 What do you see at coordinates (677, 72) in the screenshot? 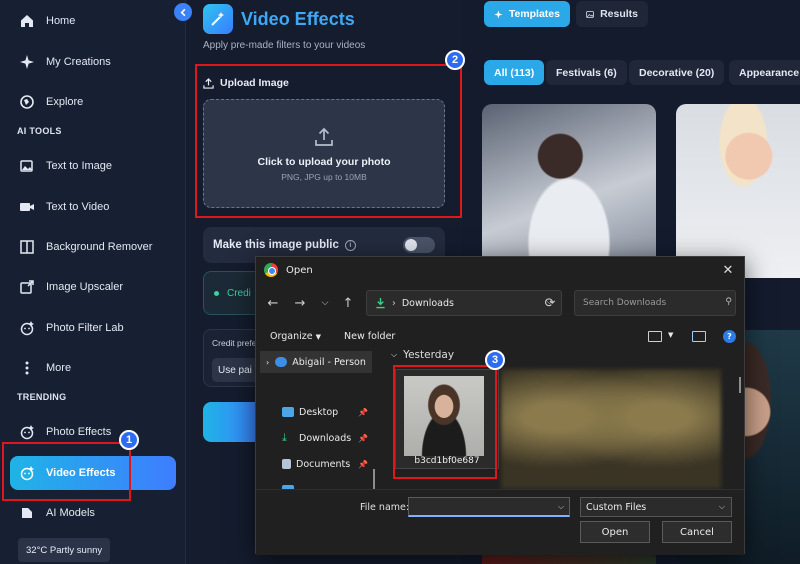
I see `filter-chip-decorative: Decorative (20)` at bounding box center [677, 72].